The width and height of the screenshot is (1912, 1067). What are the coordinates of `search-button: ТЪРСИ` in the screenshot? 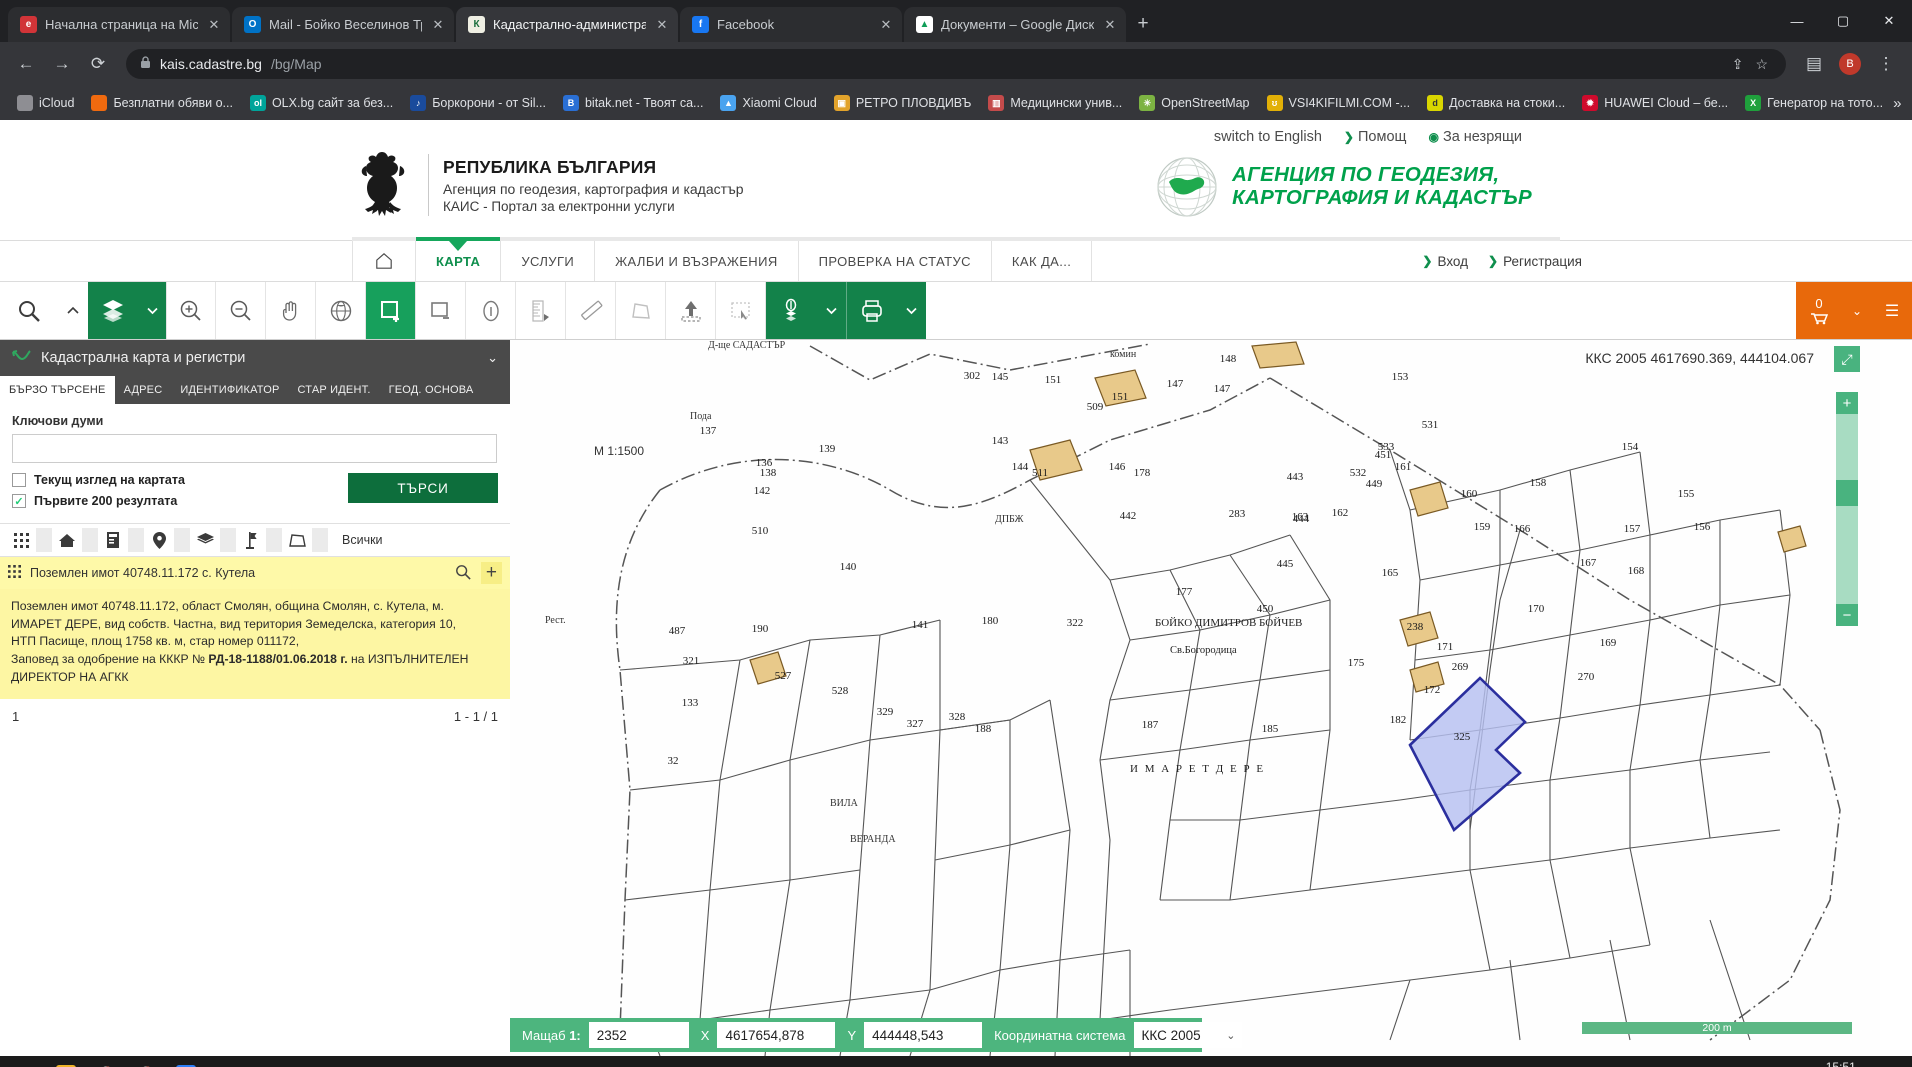 It's located at (423, 488).